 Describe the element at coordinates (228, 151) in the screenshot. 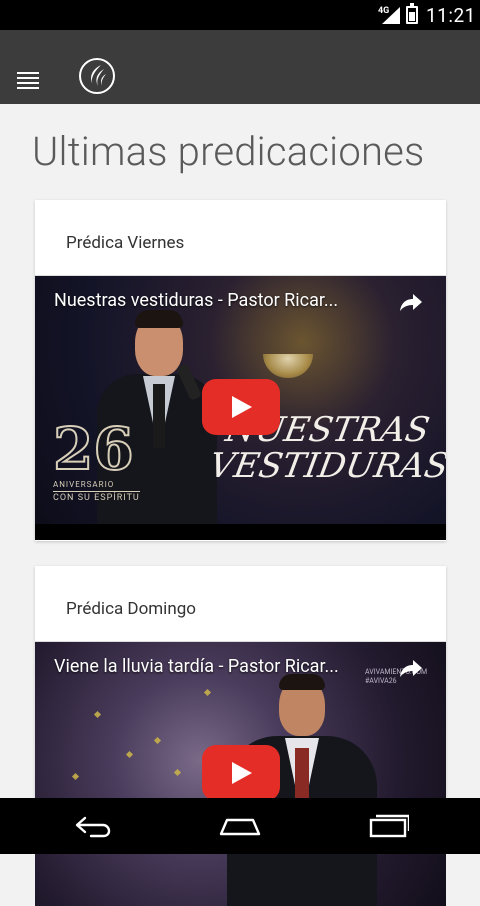

I see `page-title: Ultimas predicaciones` at that location.